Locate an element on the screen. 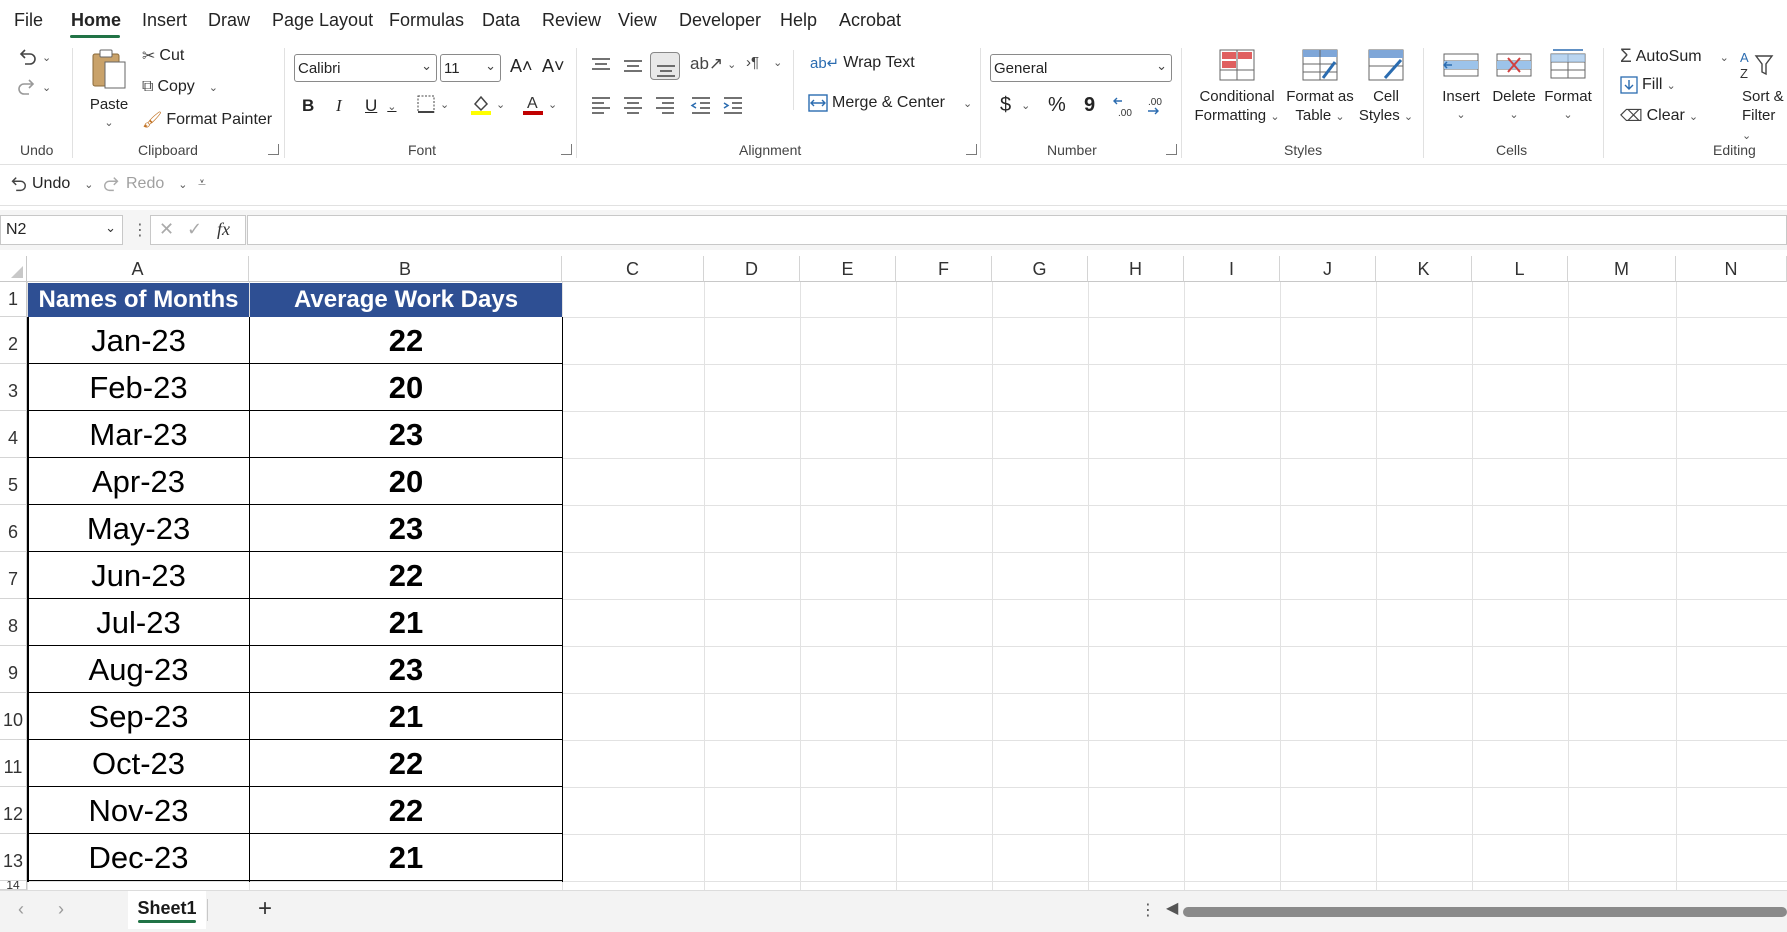 This screenshot has width=1787, height=932. table-cell-month: Nov-23 is located at coordinates (138, 810).